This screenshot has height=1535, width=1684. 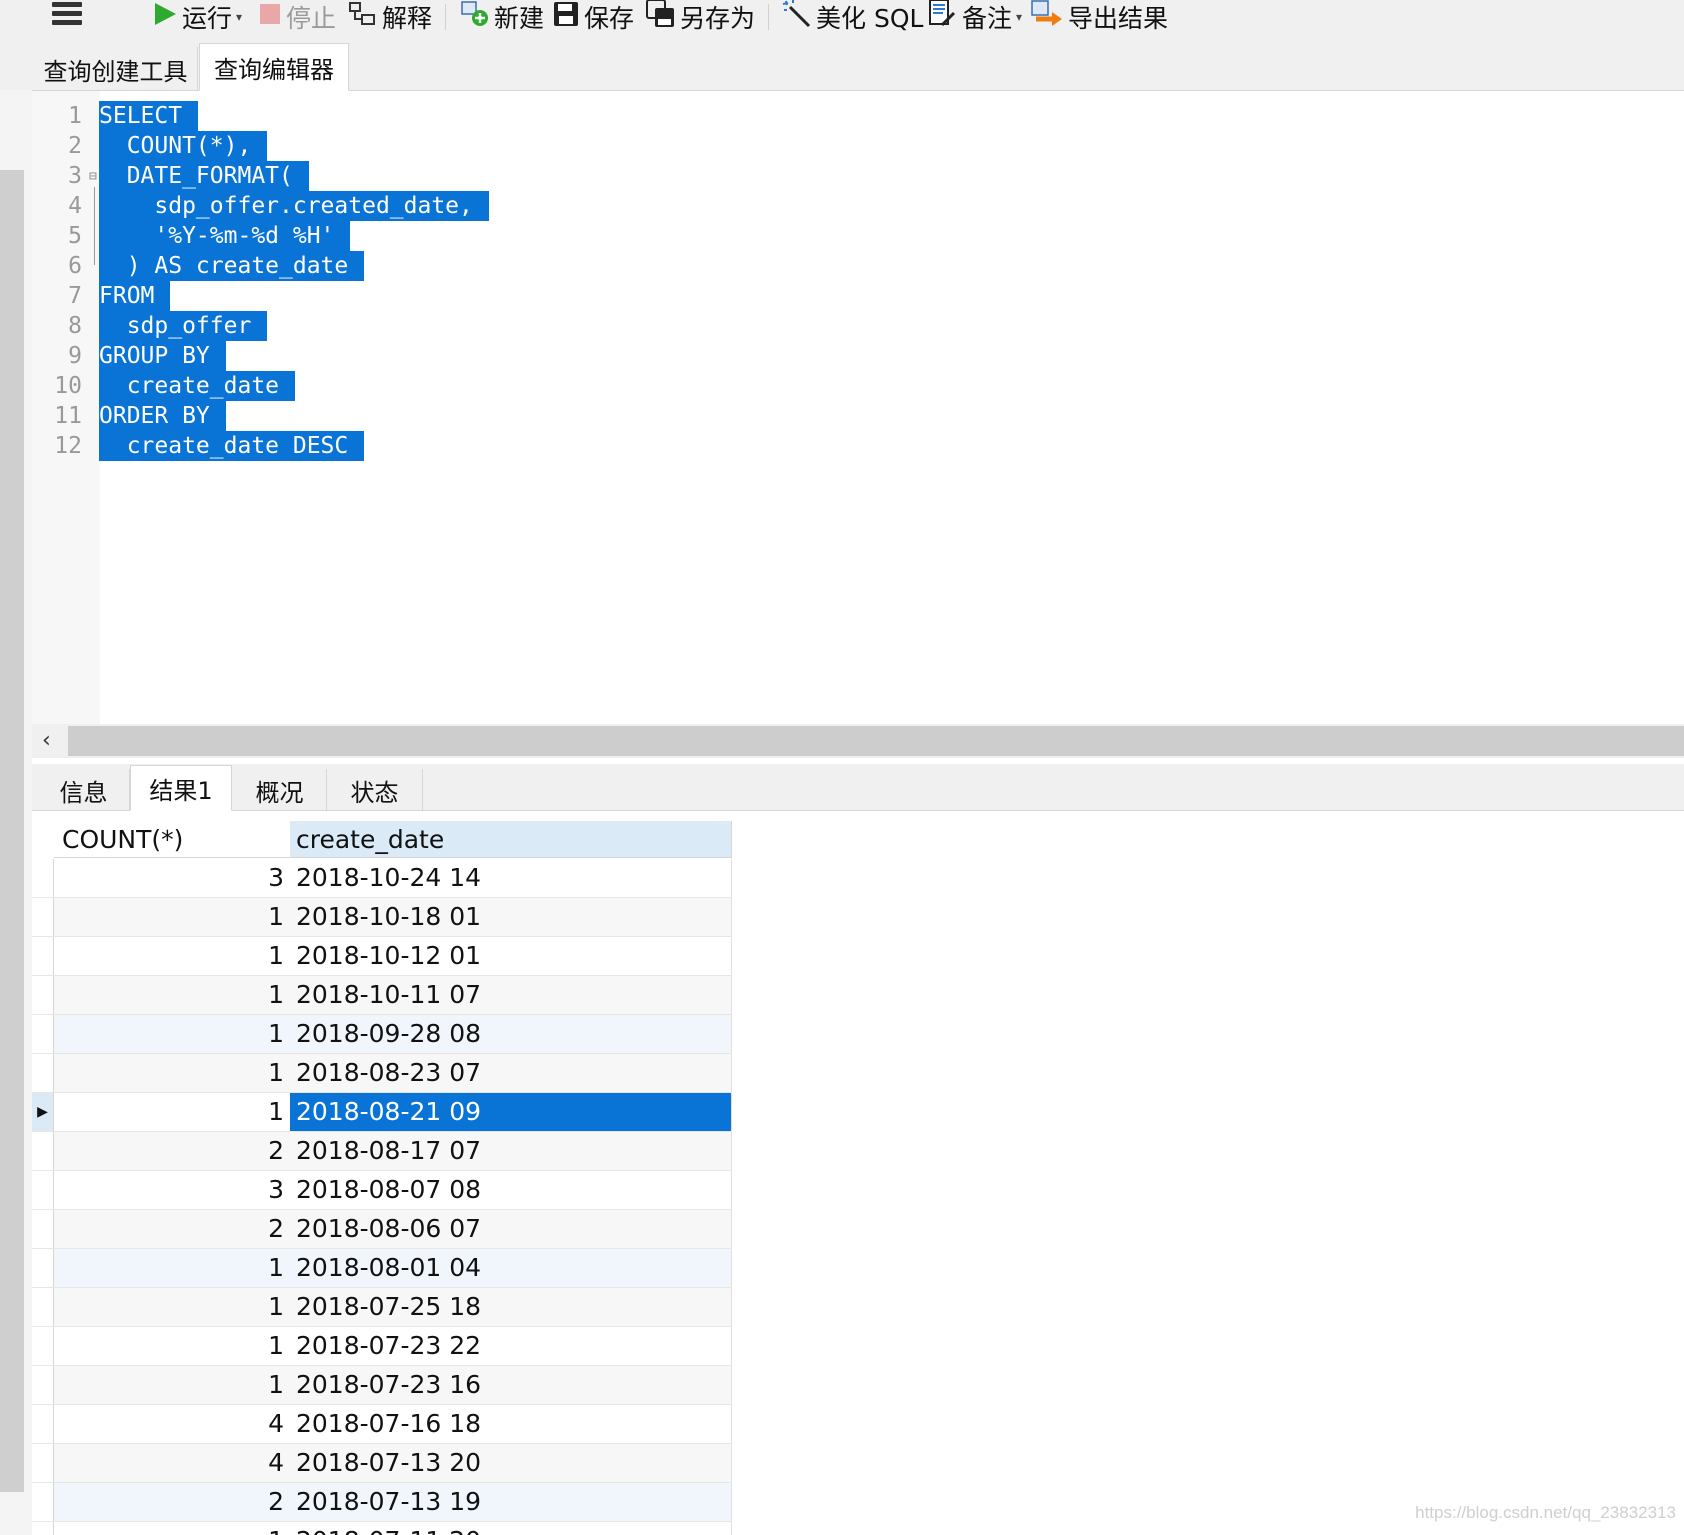 I want to click on table-row: 1 2018-08-23 07, so click(x=382, y=1073).